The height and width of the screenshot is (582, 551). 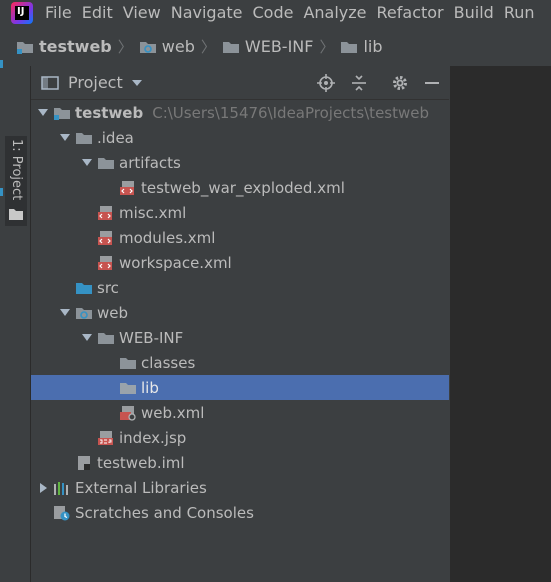 What do you see at coordinates (240, 462) in the screenshot?
I see `tree-node-iml: testweb.iml` at bounding box center [240, 462].